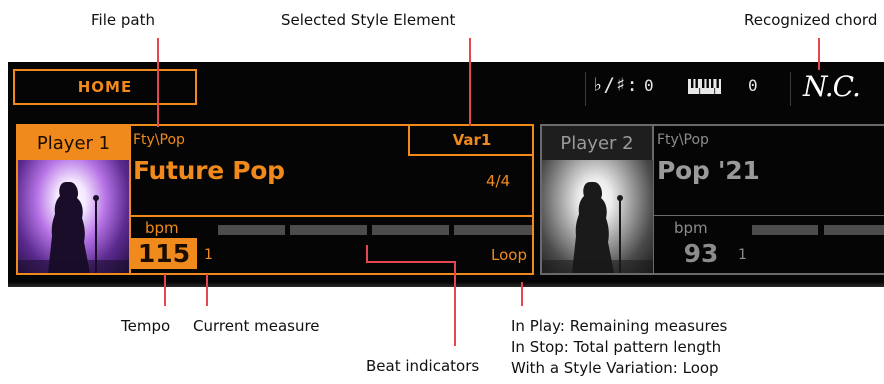 The height and width of the screenshot is (384, 884). I want to click on recognized-chord: N.C., so click(832, 86).